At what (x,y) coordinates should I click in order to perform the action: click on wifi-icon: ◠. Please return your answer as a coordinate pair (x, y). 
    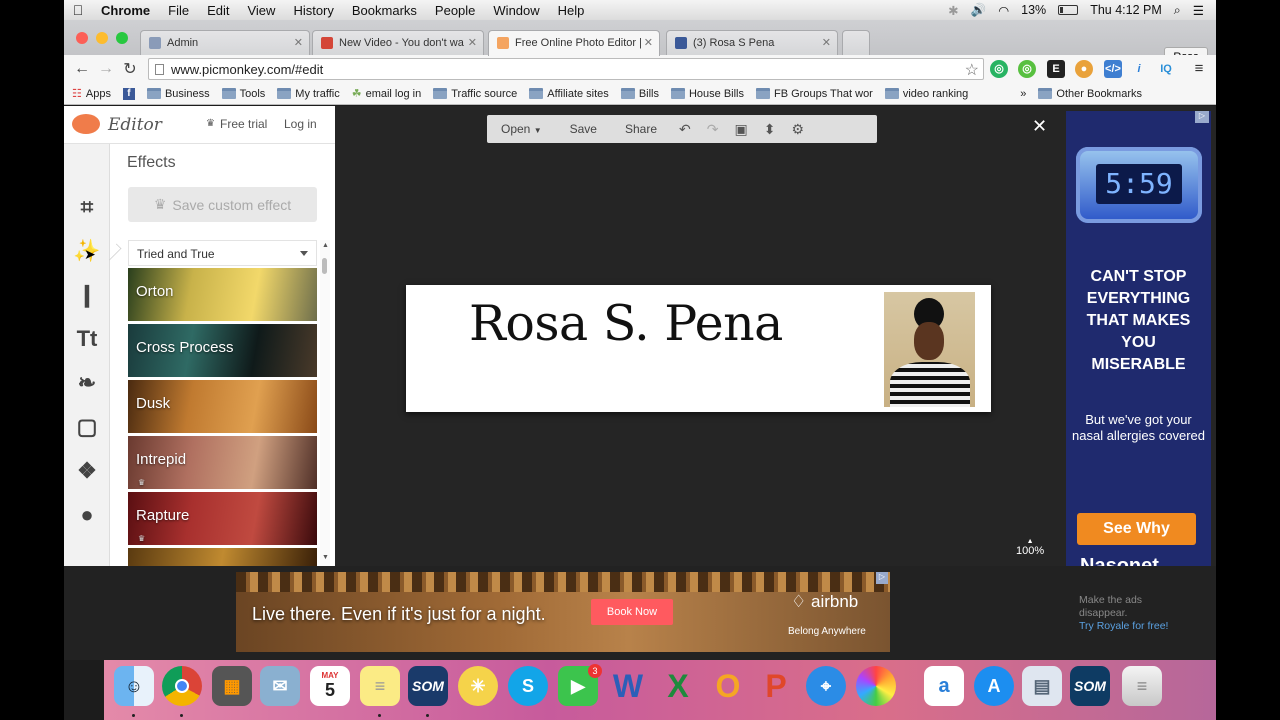
    Looking at the image, I should click on (1003, 10).